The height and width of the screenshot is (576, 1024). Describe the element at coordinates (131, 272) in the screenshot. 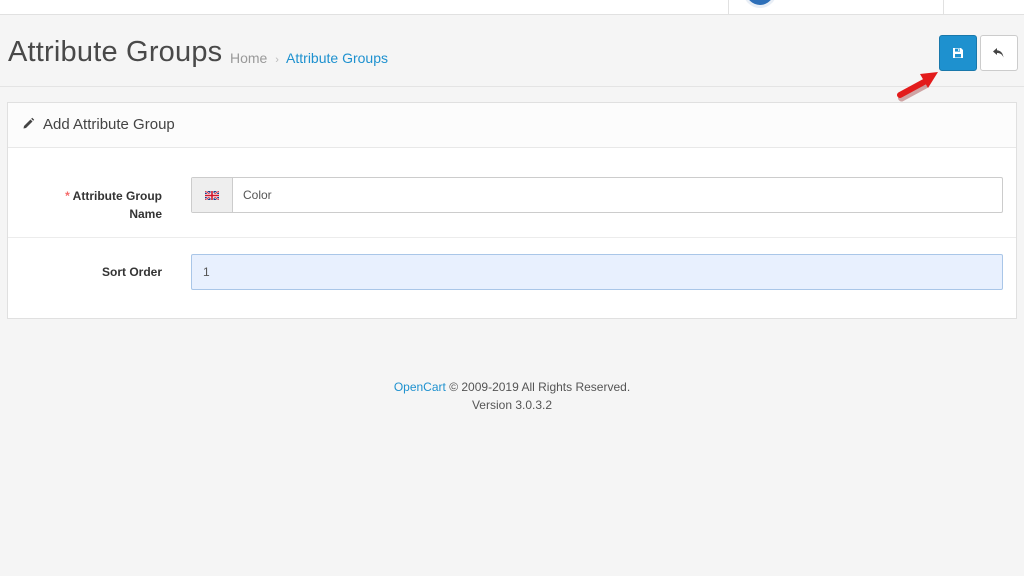

I see `sort-order-label: Sort Order` at that location.